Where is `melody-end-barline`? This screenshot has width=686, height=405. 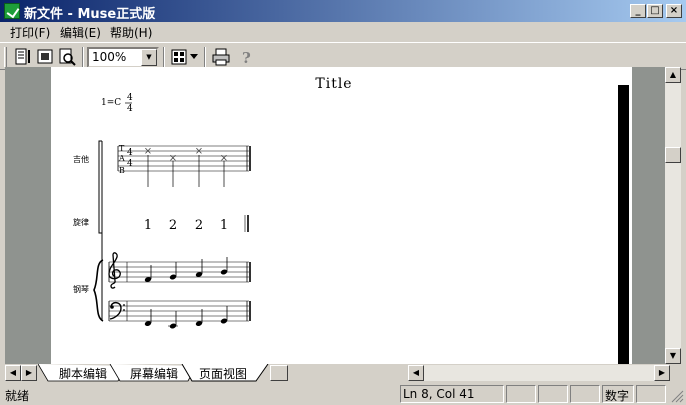
melody-end-barline is located at coordinates (246, 223).